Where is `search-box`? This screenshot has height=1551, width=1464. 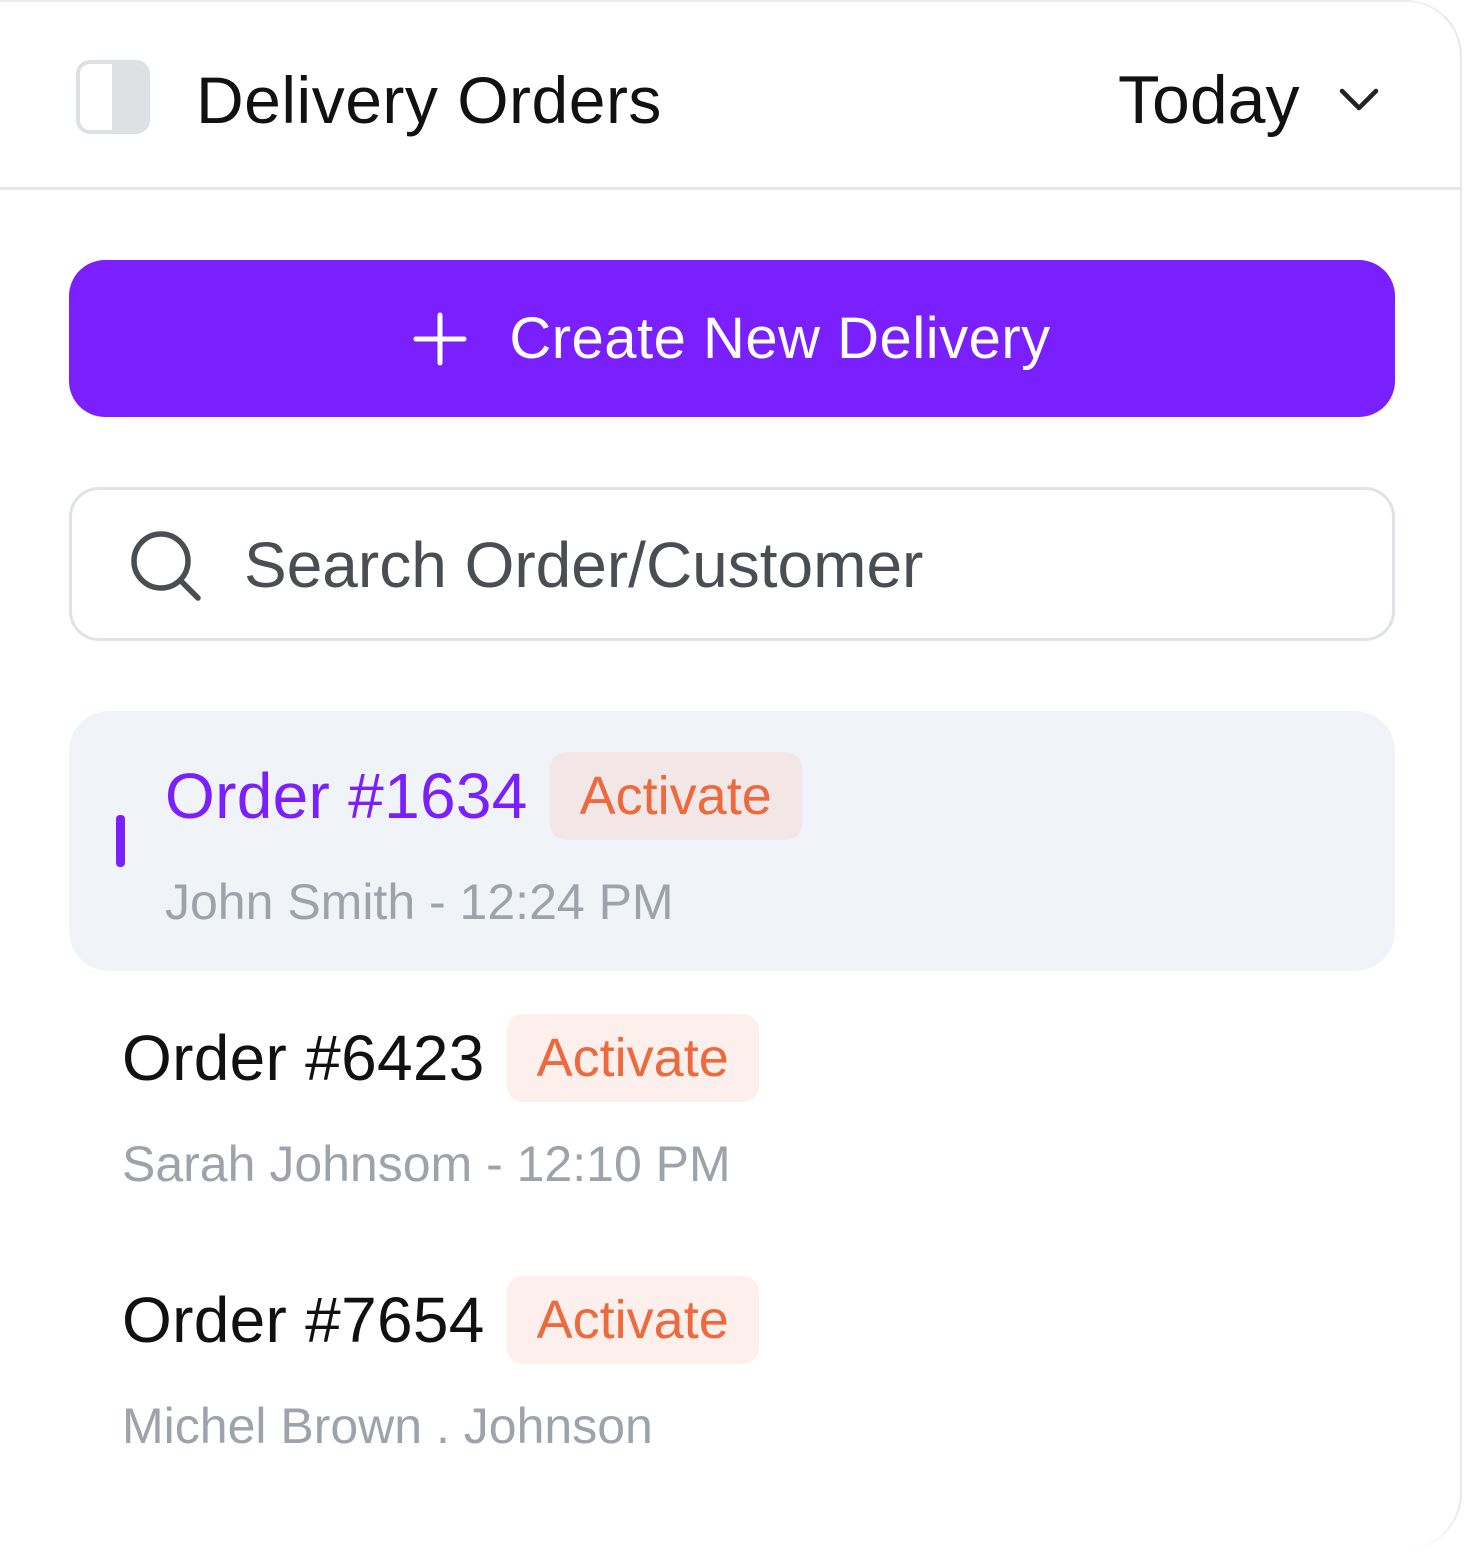 search-box is located at coordinates (732, 564).